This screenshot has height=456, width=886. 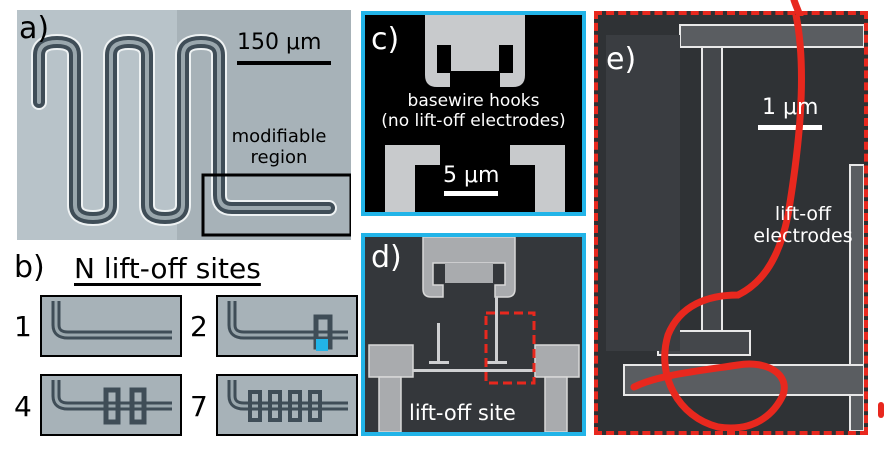 What do you see at coordinates (621, 59) in the screenshot?
I see `panel-e-letter: e)` at bounding box center [621, 59].